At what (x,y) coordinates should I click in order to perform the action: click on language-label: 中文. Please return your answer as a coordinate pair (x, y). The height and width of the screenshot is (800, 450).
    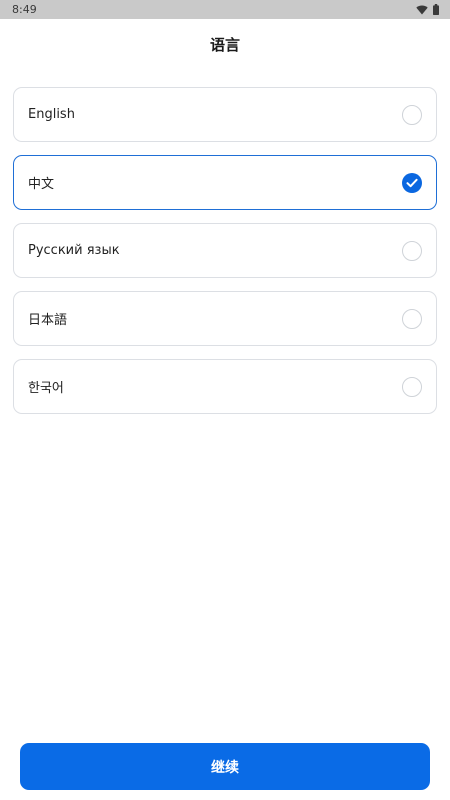
    Looking at the image, I should click on (41, 184).